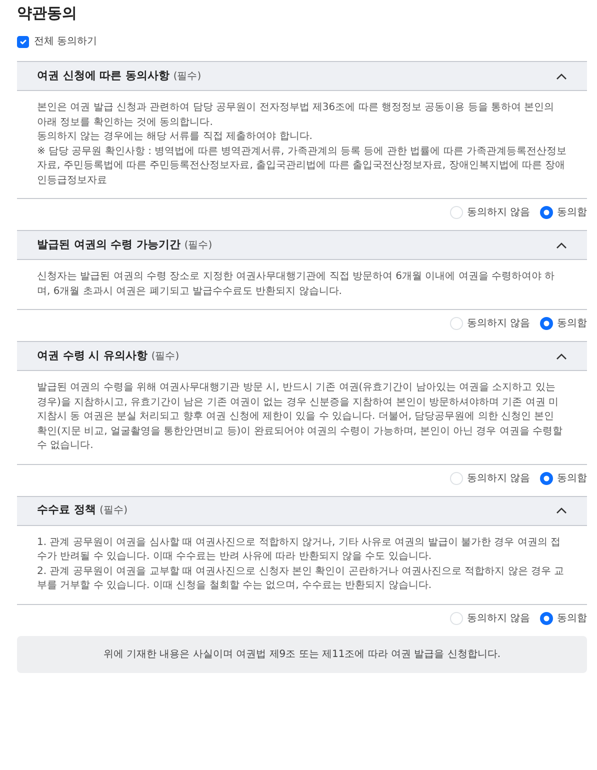 The height and width of the screenshot is (770, 597). I want to click on section-header: 발급된 여권의 수령 가능기간 (필수), so click(302, 245).